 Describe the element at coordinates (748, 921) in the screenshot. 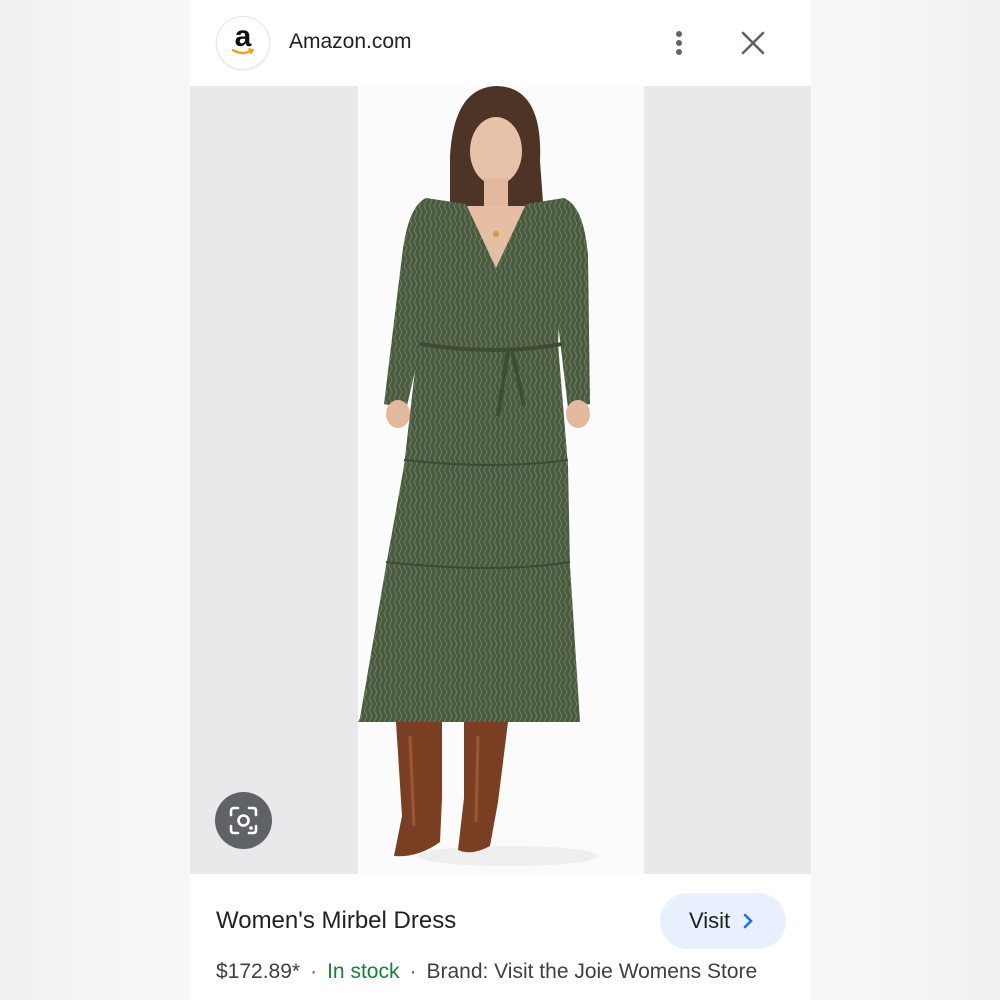

I see `chevron-right-icon` at that location.